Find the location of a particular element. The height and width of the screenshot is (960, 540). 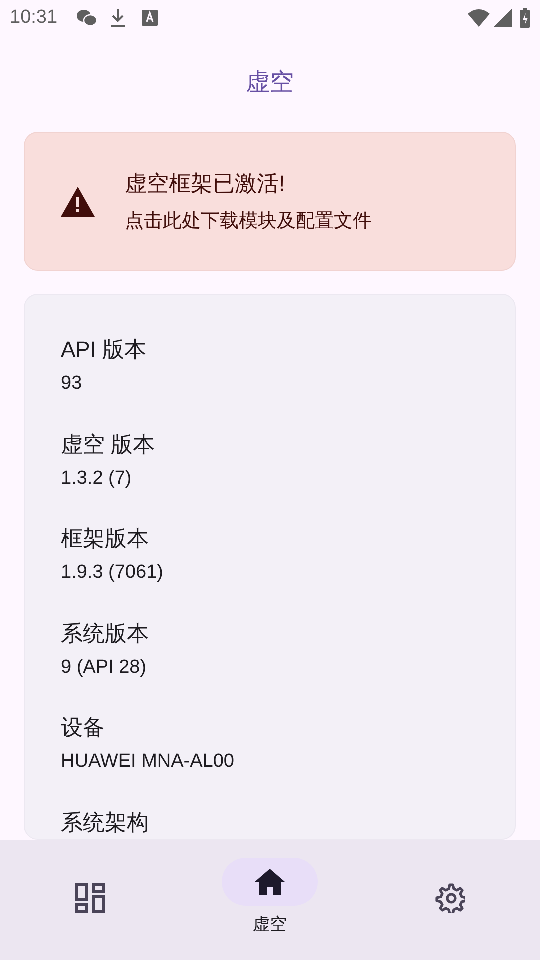

grid-icon is located at coordinates (90, 898).